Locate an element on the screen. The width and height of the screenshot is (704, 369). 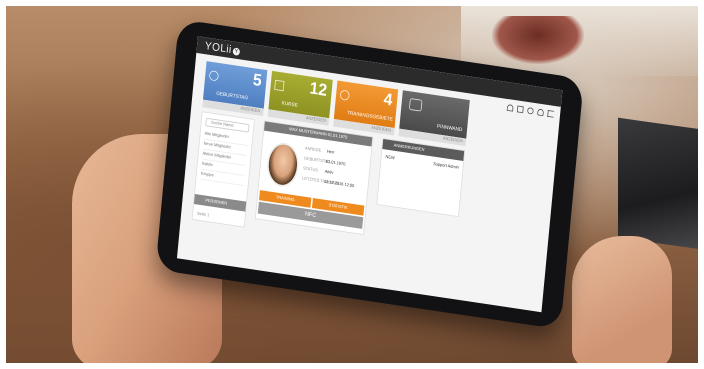
tile-value: 5 is located at coordinates (257, 80).